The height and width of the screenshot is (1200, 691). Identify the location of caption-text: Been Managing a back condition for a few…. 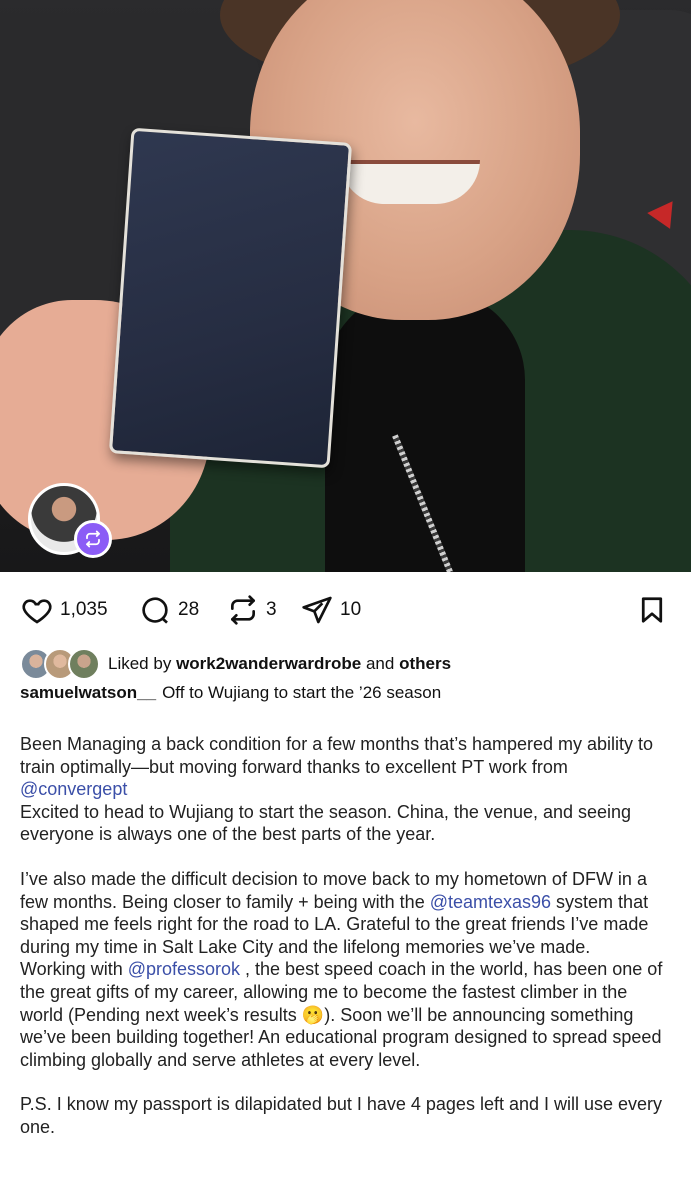
(337, 755).